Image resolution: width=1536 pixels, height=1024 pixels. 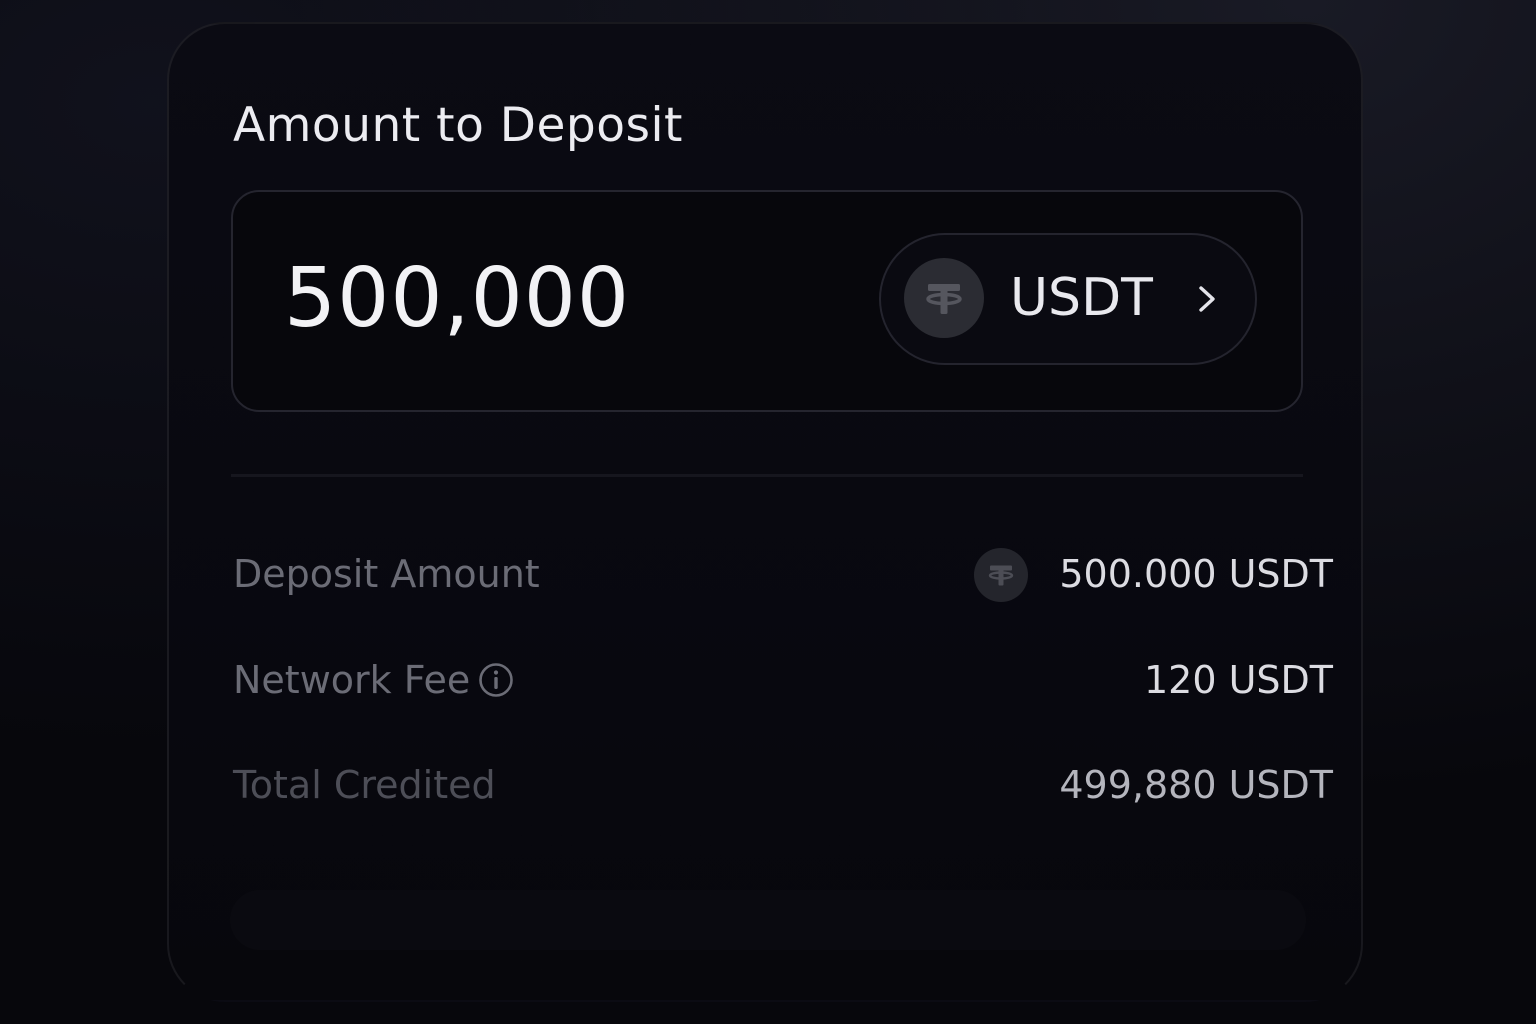 What do you see at coordinates (1196, 785) in the screenshot?
I see `total-credited-value: 499,880 USDT` at bounding box center [1196, 785].